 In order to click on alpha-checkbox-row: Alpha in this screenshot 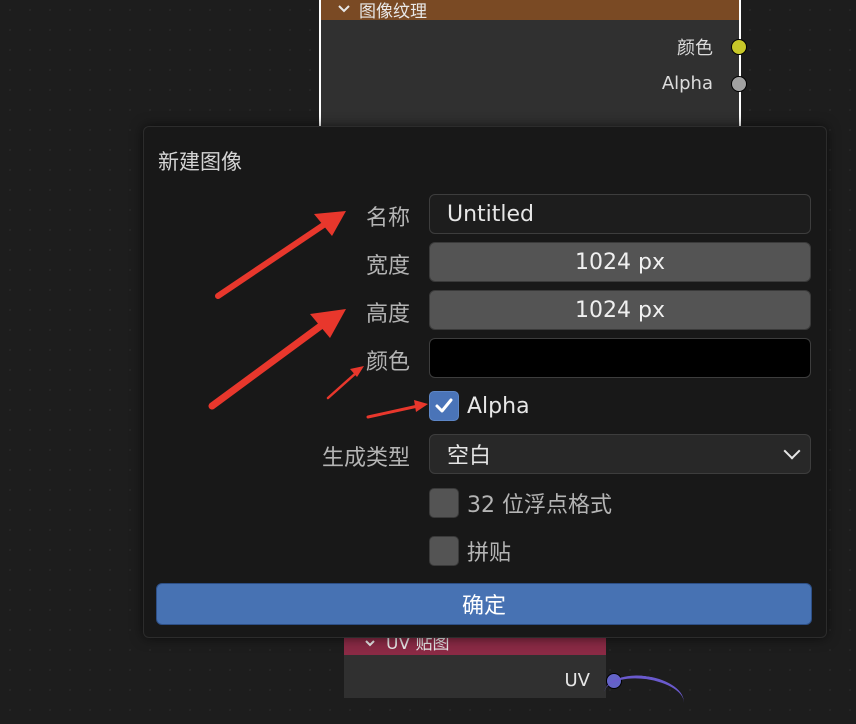, I will do `click(479, 406)`.